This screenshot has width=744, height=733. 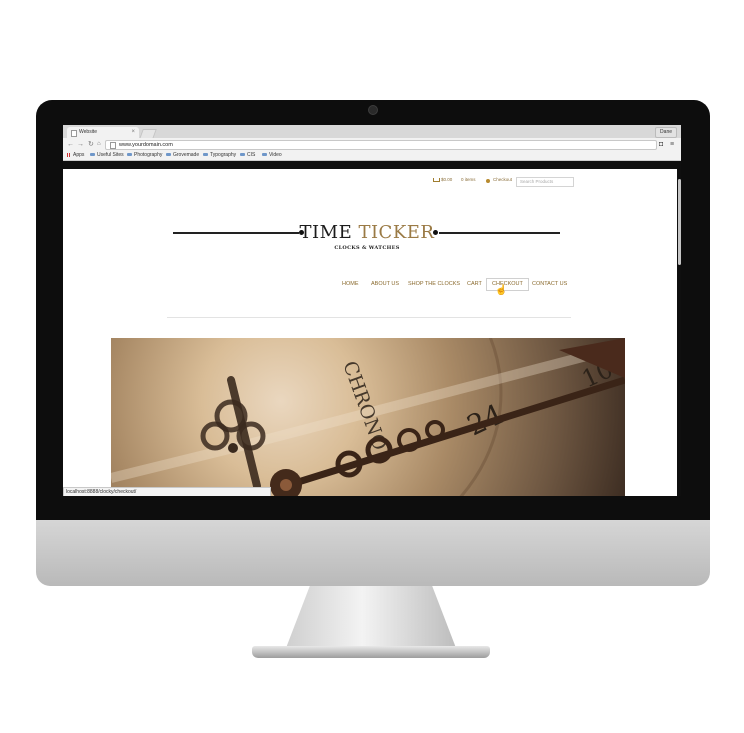 I want to click on apps-icon, so click(x=69, y=154).